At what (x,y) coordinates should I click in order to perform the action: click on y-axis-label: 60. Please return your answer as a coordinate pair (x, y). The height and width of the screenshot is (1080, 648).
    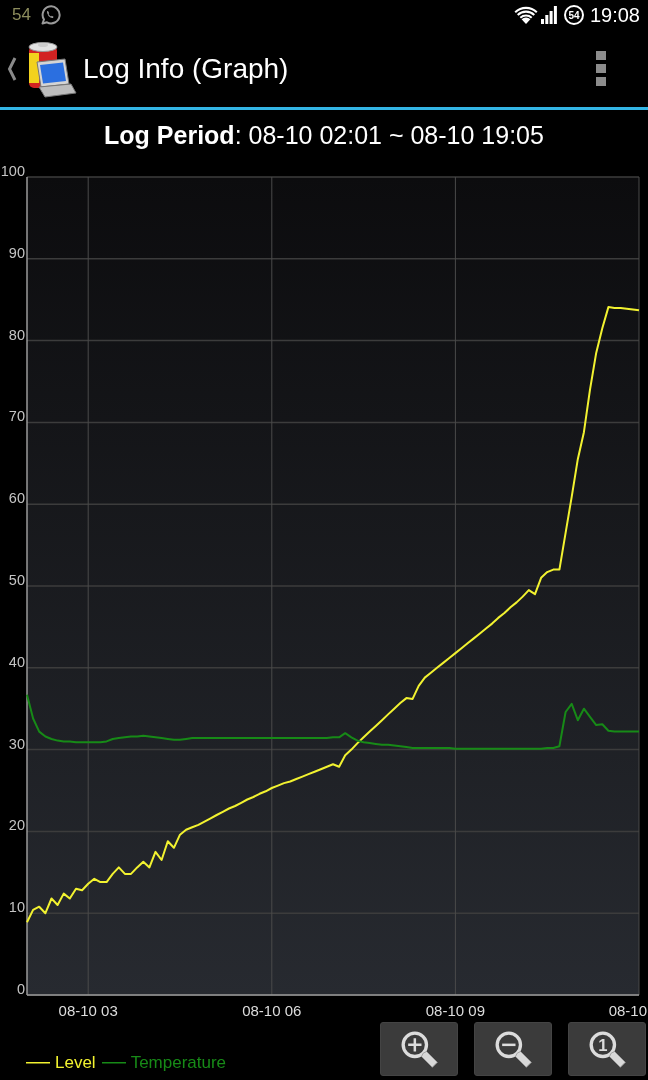
    Looking at the image, I should click on (16, 498).